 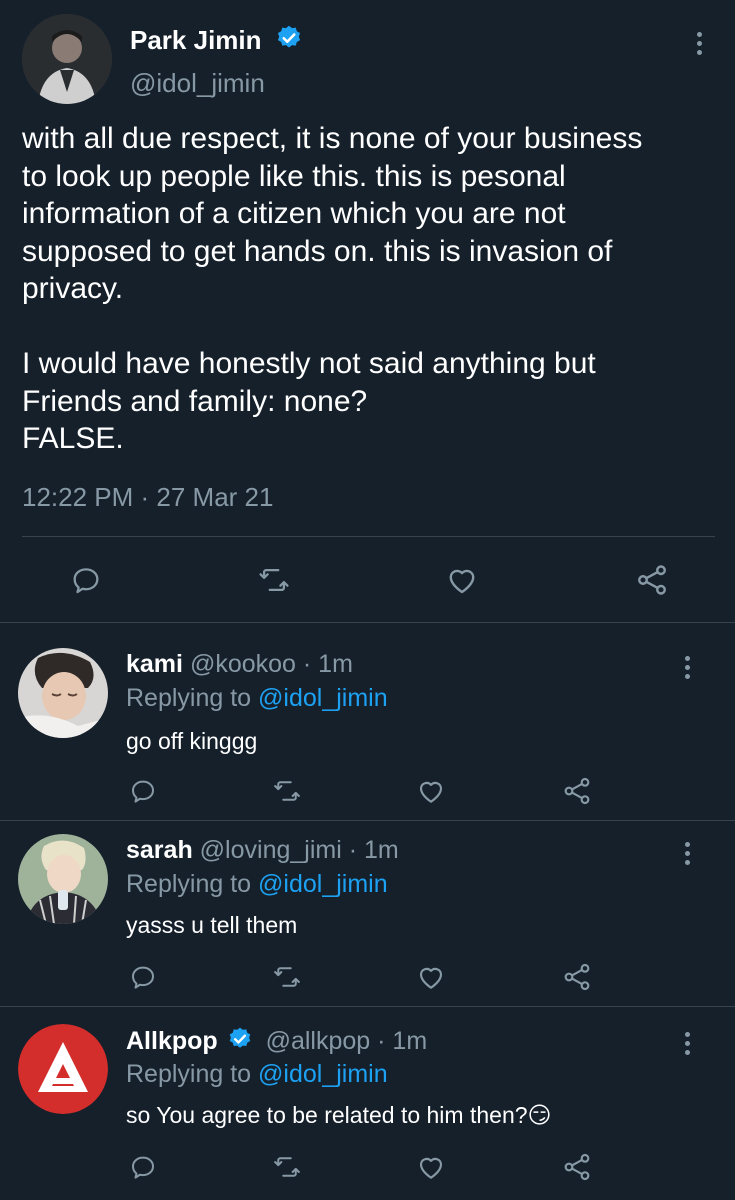 I want to click on reply-header: kami @kookoo · 1m, so click(x=239, y=664).